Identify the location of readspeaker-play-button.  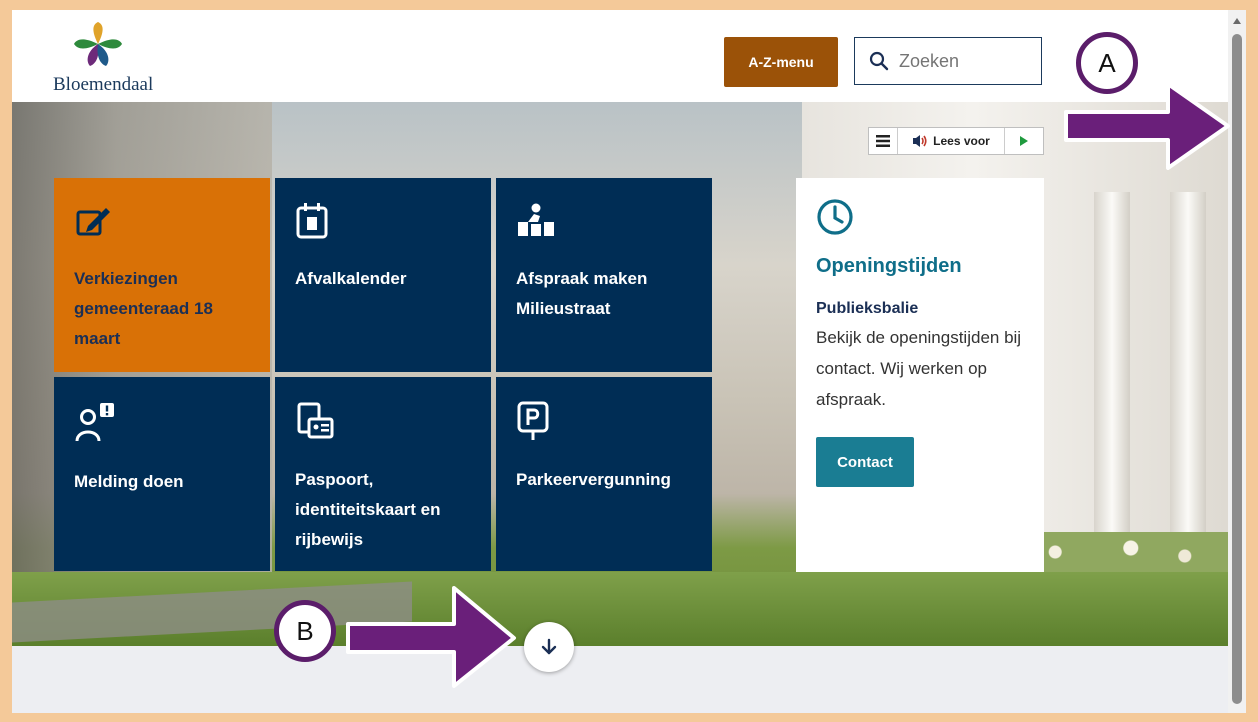
(1024, 141).